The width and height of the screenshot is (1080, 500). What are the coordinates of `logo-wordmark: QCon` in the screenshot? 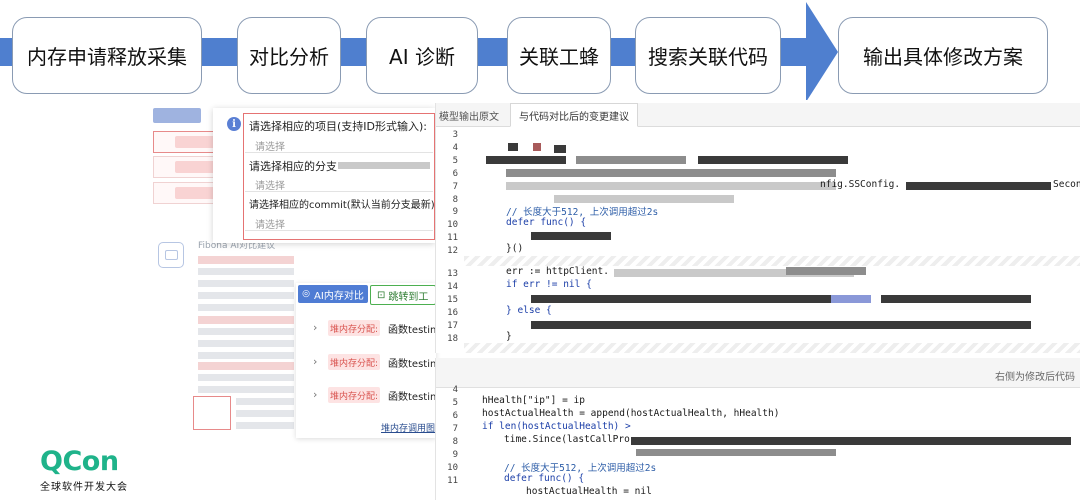 It's located at (79, 461).